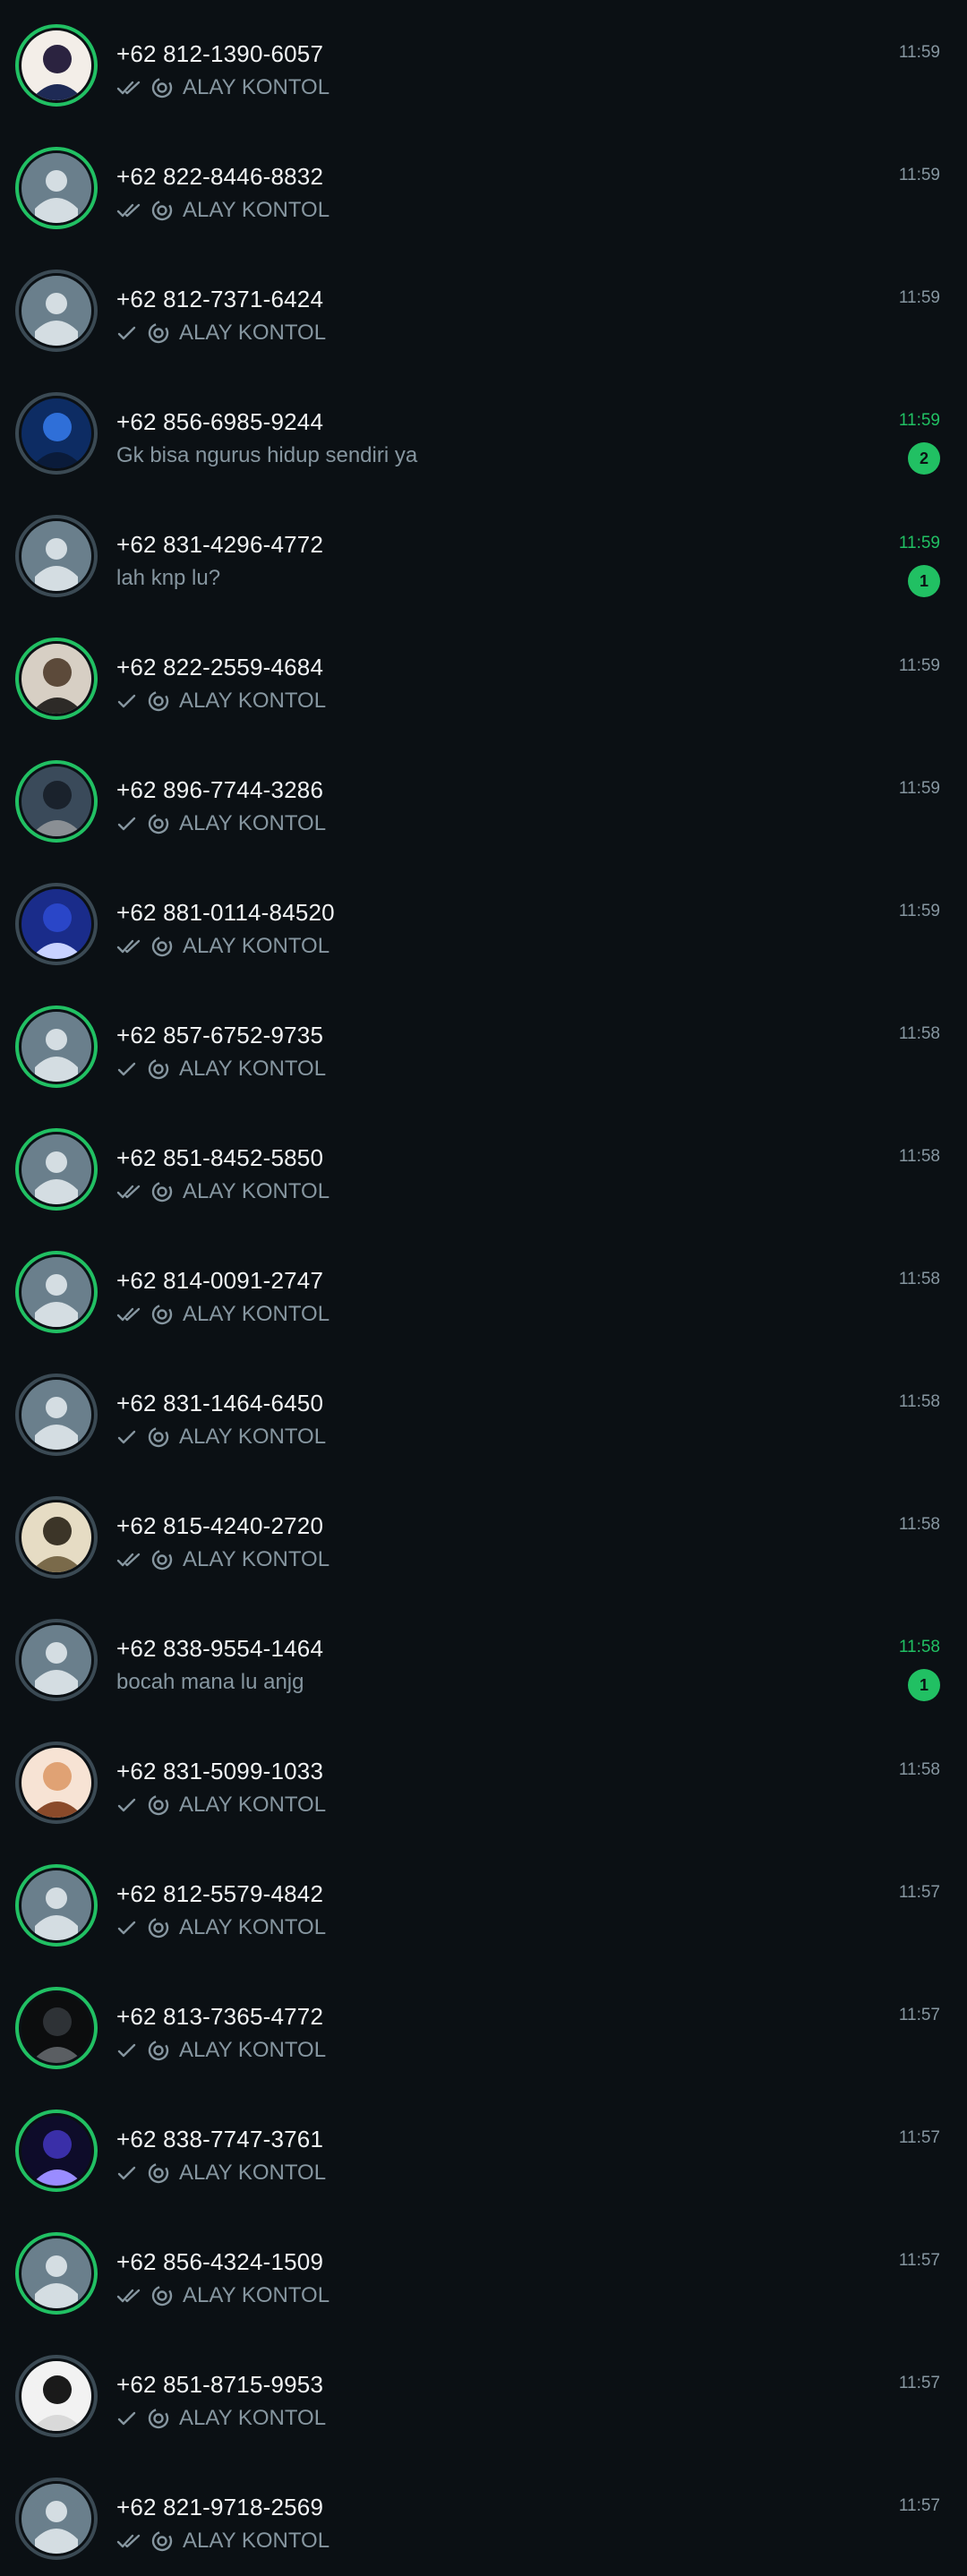 This screenshot has width=967, height=2576. Describe the element at coordinates (225, 913) in the screenshot. I see `contact-name: +62 881-0114-84520` at that location.